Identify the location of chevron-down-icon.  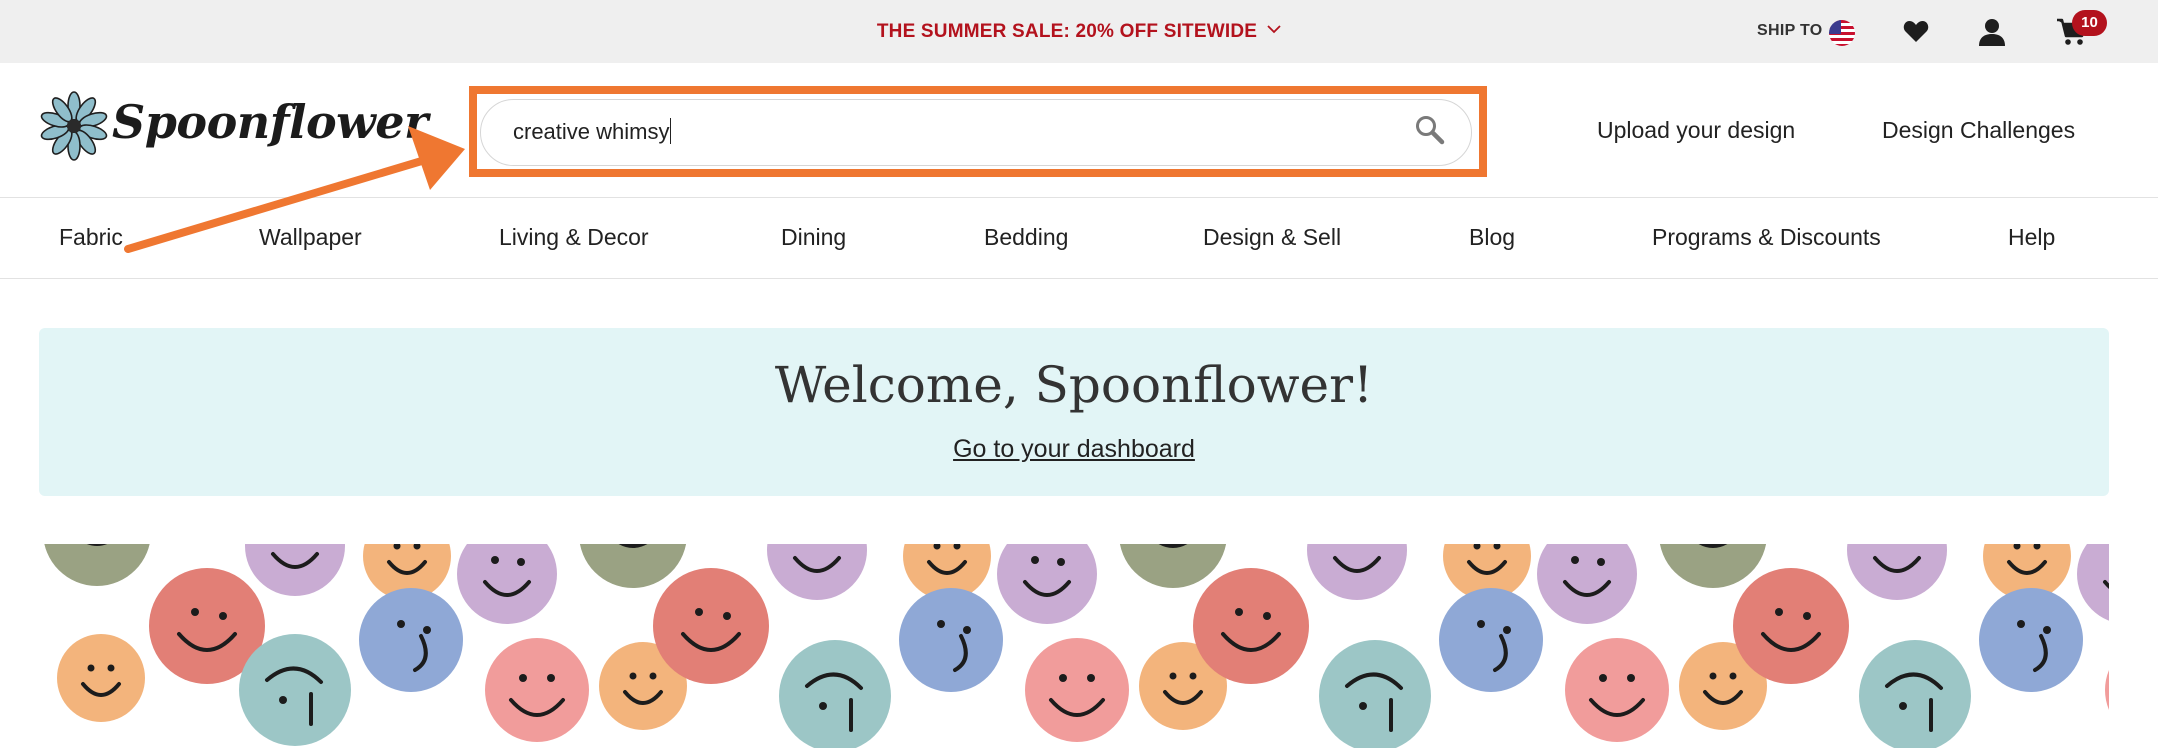
(1274, 29).